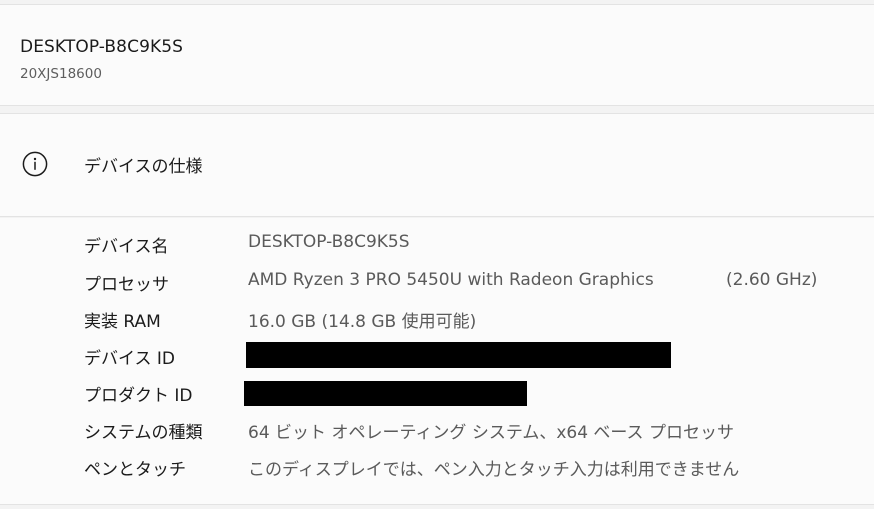 The image size is (874, 509). Describe the element at coordinates (61, 74) in the screenshot. I see `device-model-text: 20XJS18600` at that location.